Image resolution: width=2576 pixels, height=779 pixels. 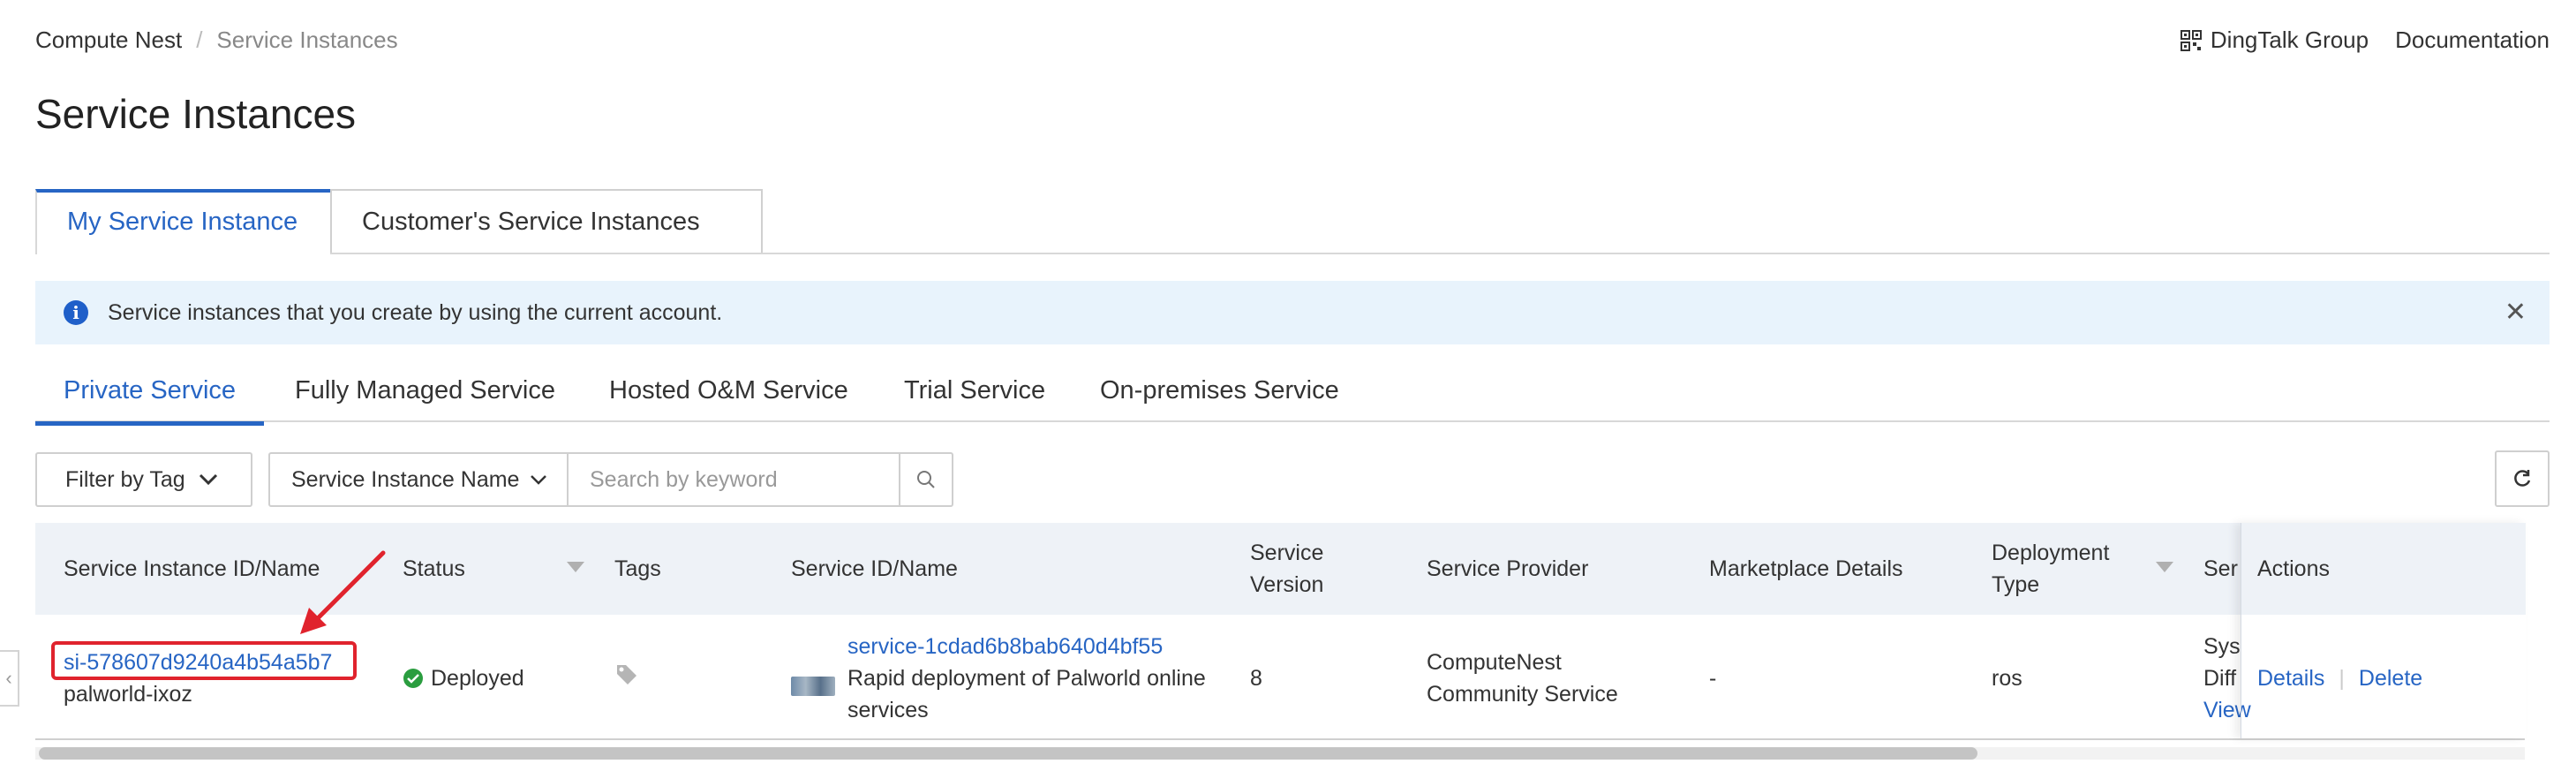 I want to click on header-actions: Actions, so click(x=2294, y=568).